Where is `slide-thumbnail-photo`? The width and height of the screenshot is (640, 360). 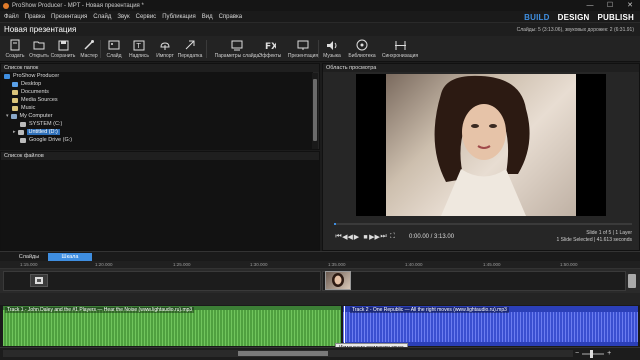 slide-thumbnail-photo is located at coordinates (338, 280).